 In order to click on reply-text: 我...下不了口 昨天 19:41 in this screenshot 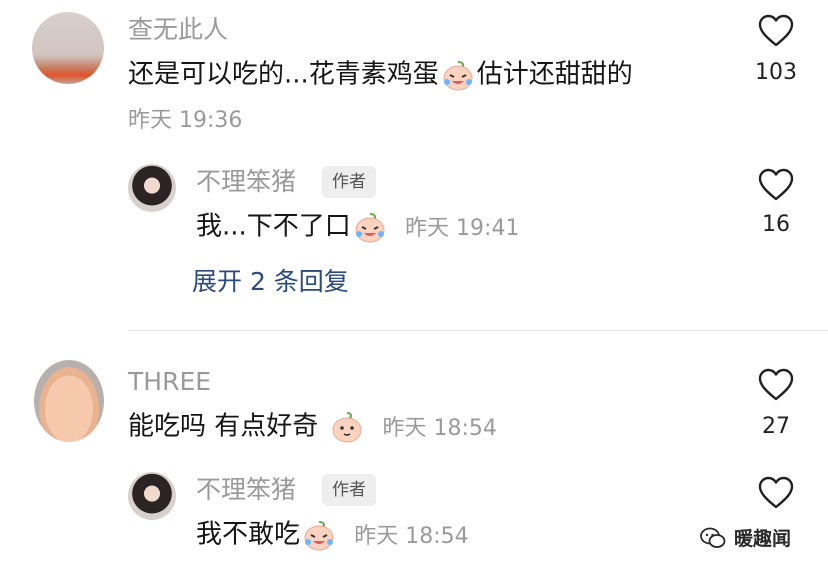, I will do `click(357, 227)`.